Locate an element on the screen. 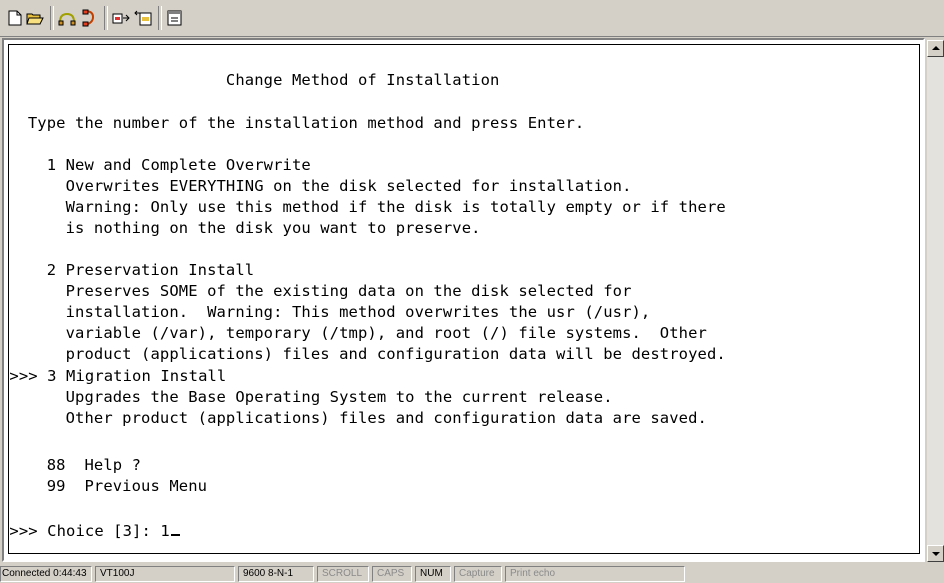 The height and width of the screenshot is (583, 944). chevron-down-icon is located at coordinates (936, 554).